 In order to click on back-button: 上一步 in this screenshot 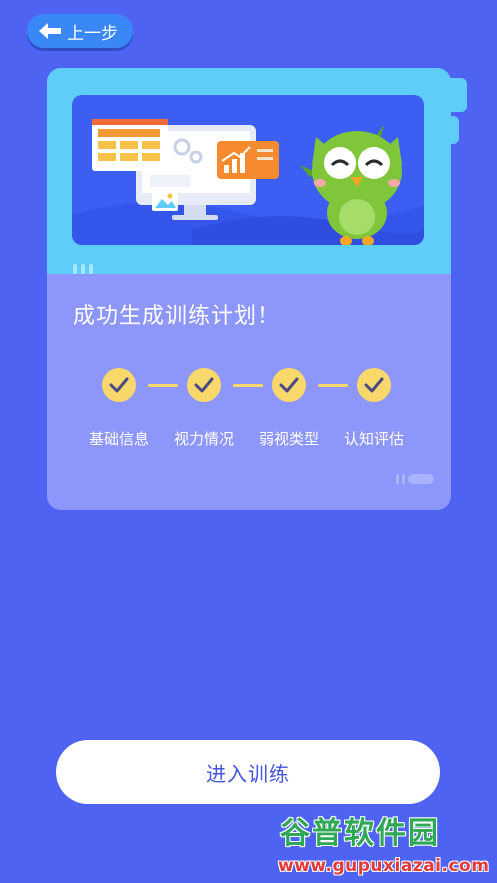, I will do `click(80, 31)`.